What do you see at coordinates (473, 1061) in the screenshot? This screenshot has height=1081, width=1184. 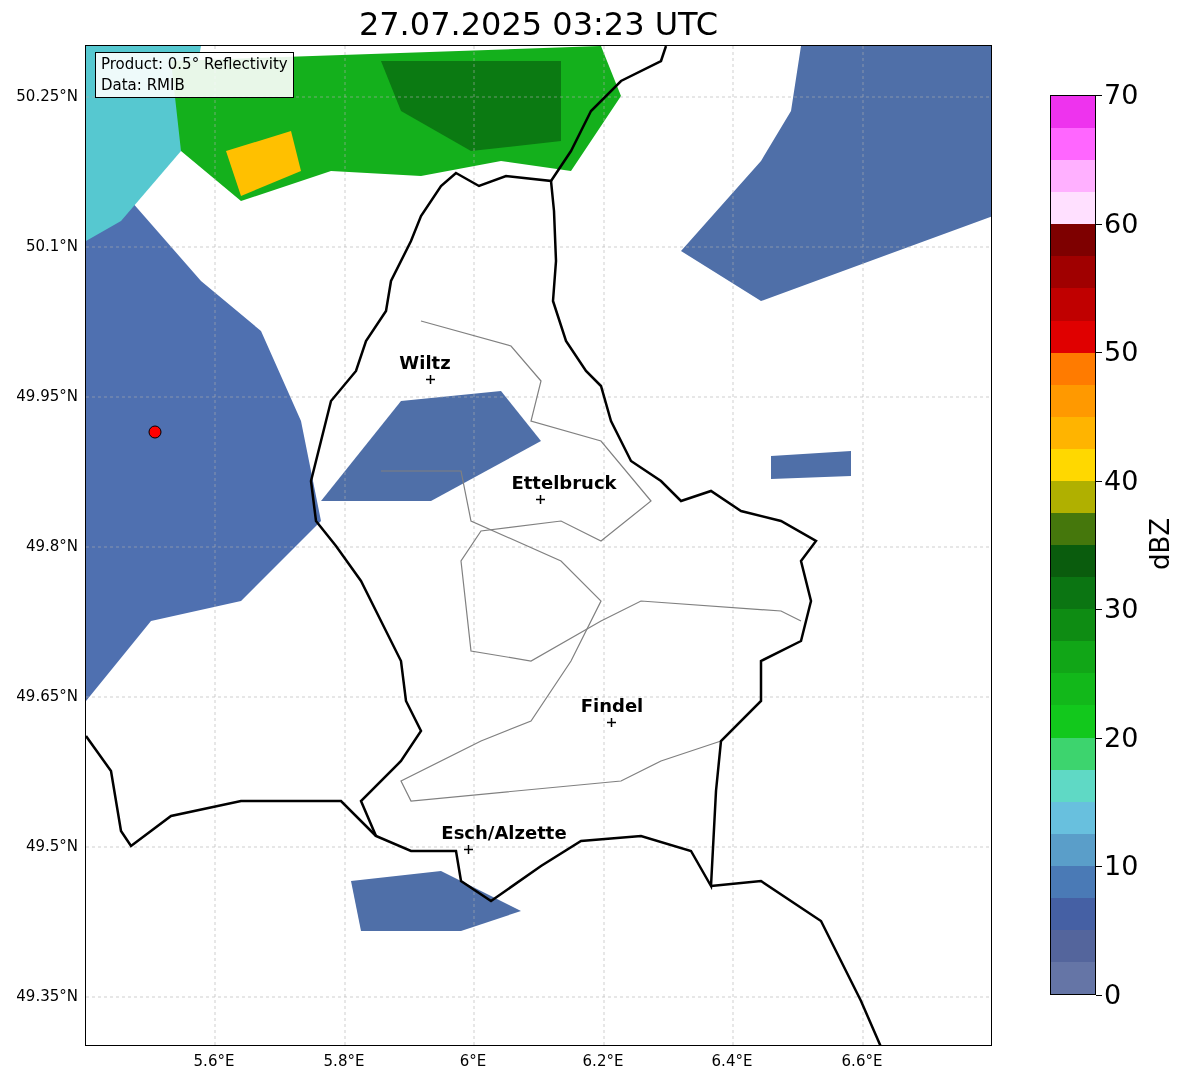 I see `x-tick-label: 6°E` at bounding box center [473, 1061].